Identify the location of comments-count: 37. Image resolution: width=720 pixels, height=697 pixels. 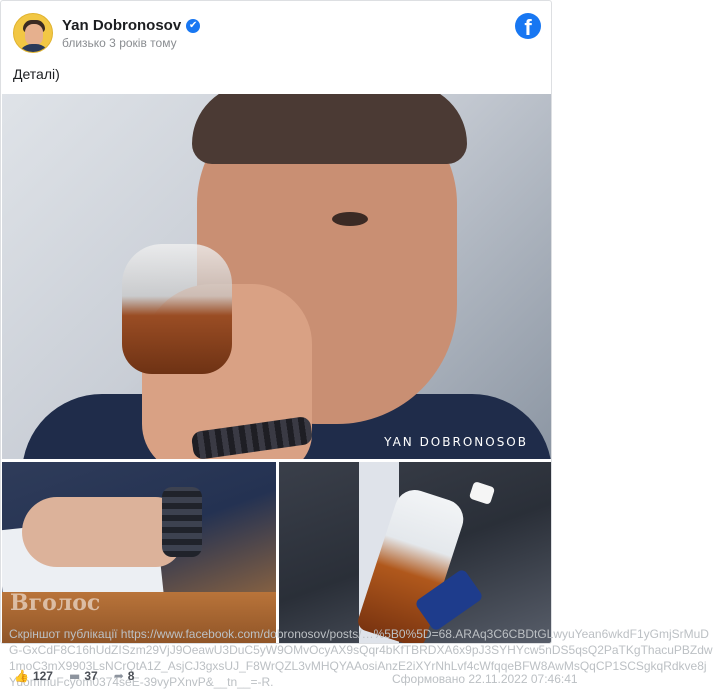
(91, 676).